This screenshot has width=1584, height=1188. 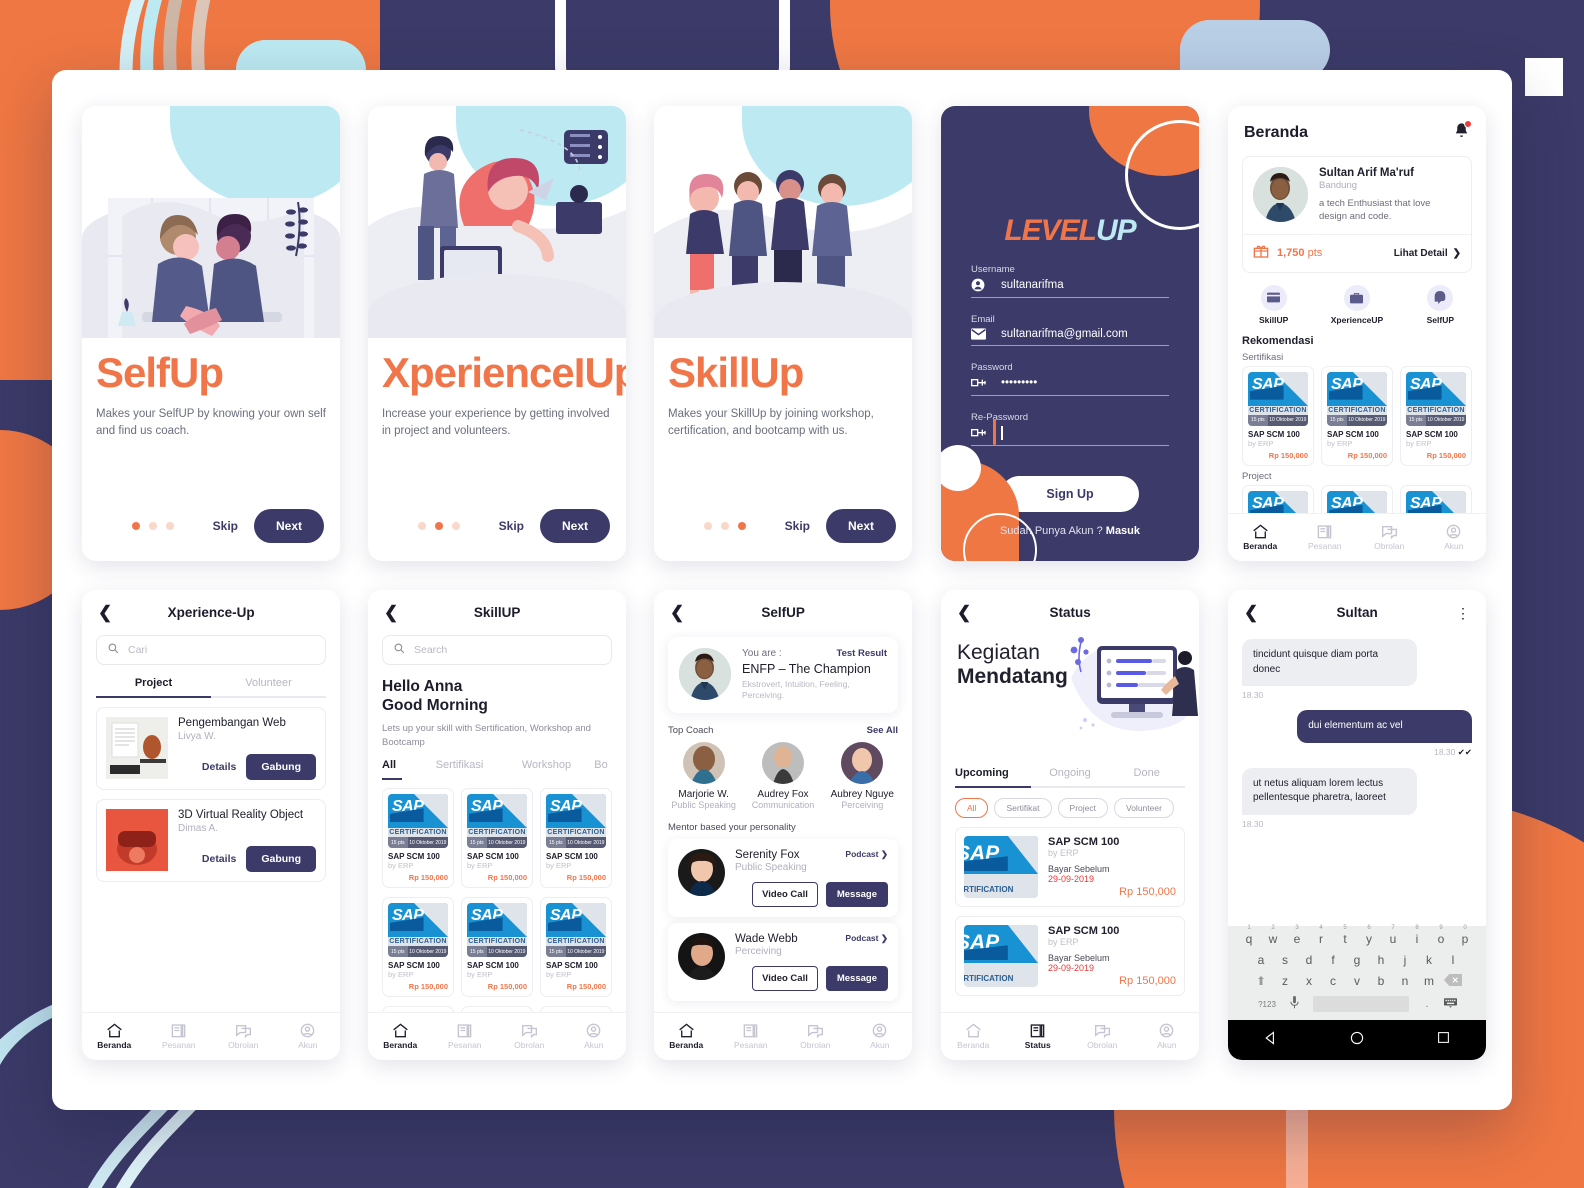 What do you see at coordinates (1146, 776) in the screenshot?
I see `tab-done: Done` at bounding box center [1146, 776].